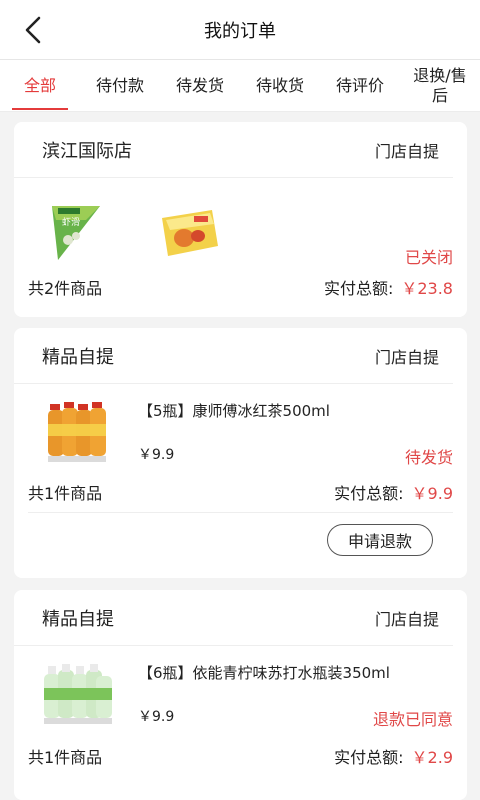  I want to click on top-bar: 我的订单, so click(240, 30).